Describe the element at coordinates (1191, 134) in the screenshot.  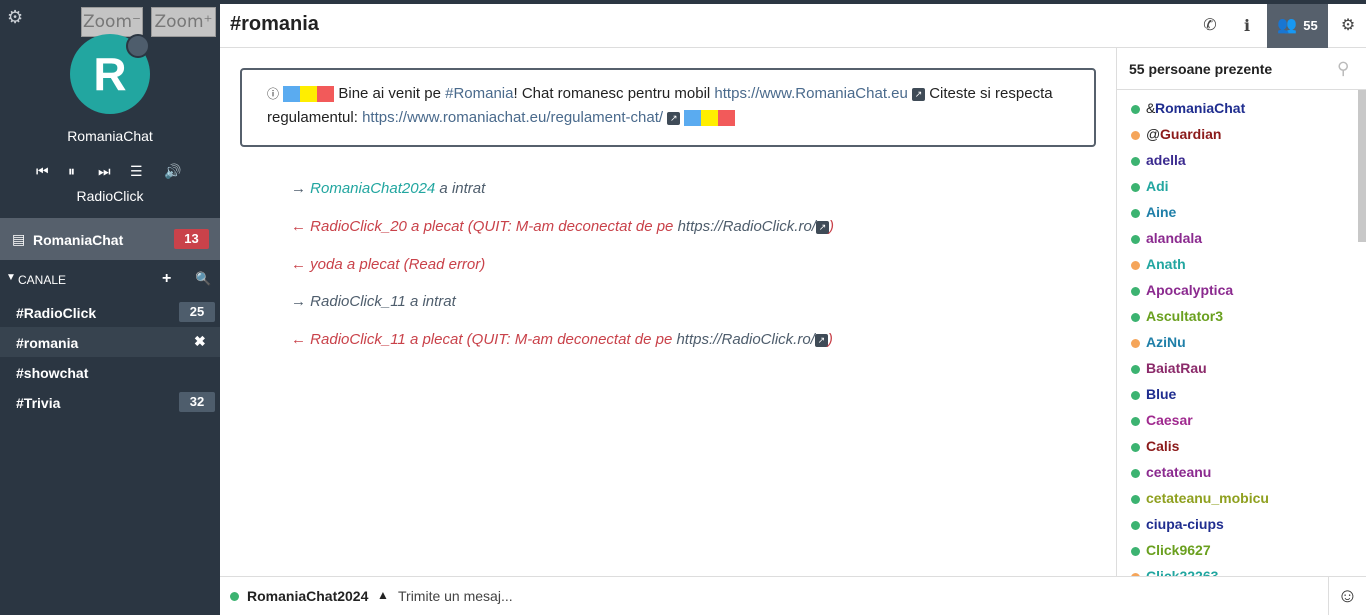
I see `user-nick: Guardian` at that location.